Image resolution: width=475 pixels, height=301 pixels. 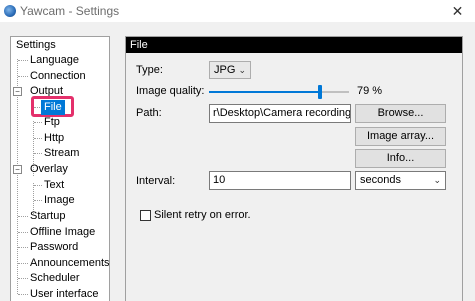 What do you see at coordinates (53, 107) in the screenshot?
I see `tree-item-file: File` at bounding box center [53, 107].